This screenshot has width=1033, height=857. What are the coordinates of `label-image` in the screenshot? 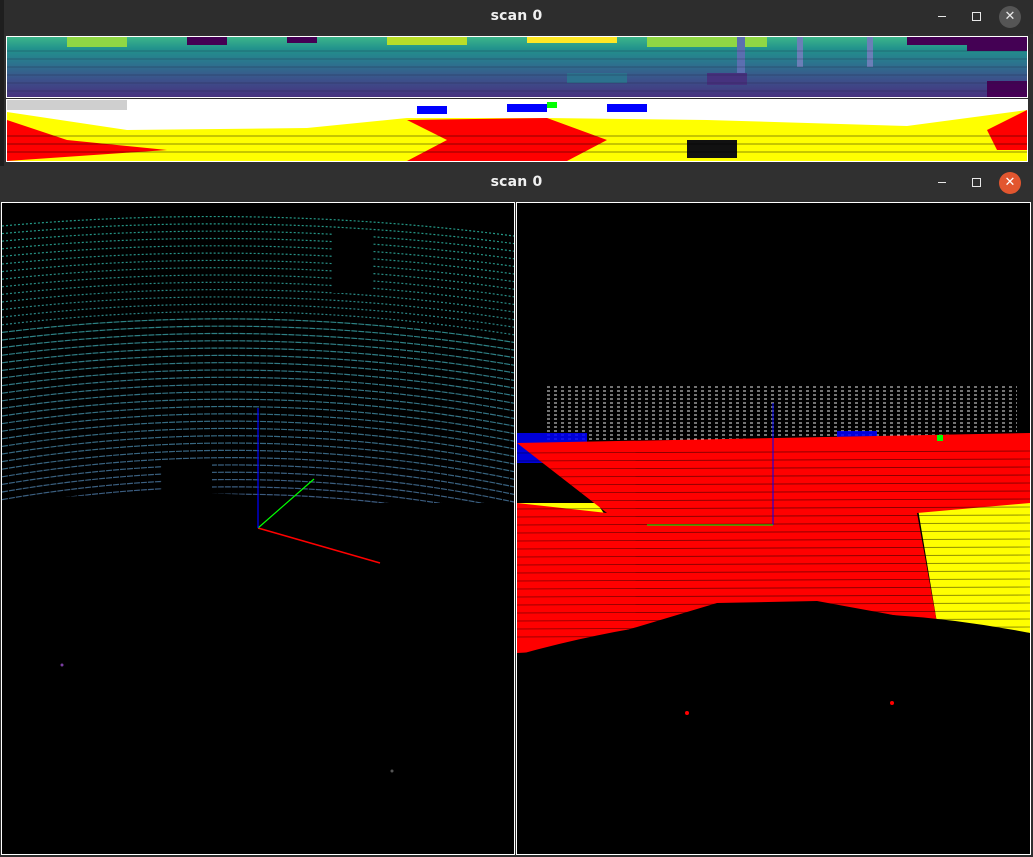 It's located at (517, 130).